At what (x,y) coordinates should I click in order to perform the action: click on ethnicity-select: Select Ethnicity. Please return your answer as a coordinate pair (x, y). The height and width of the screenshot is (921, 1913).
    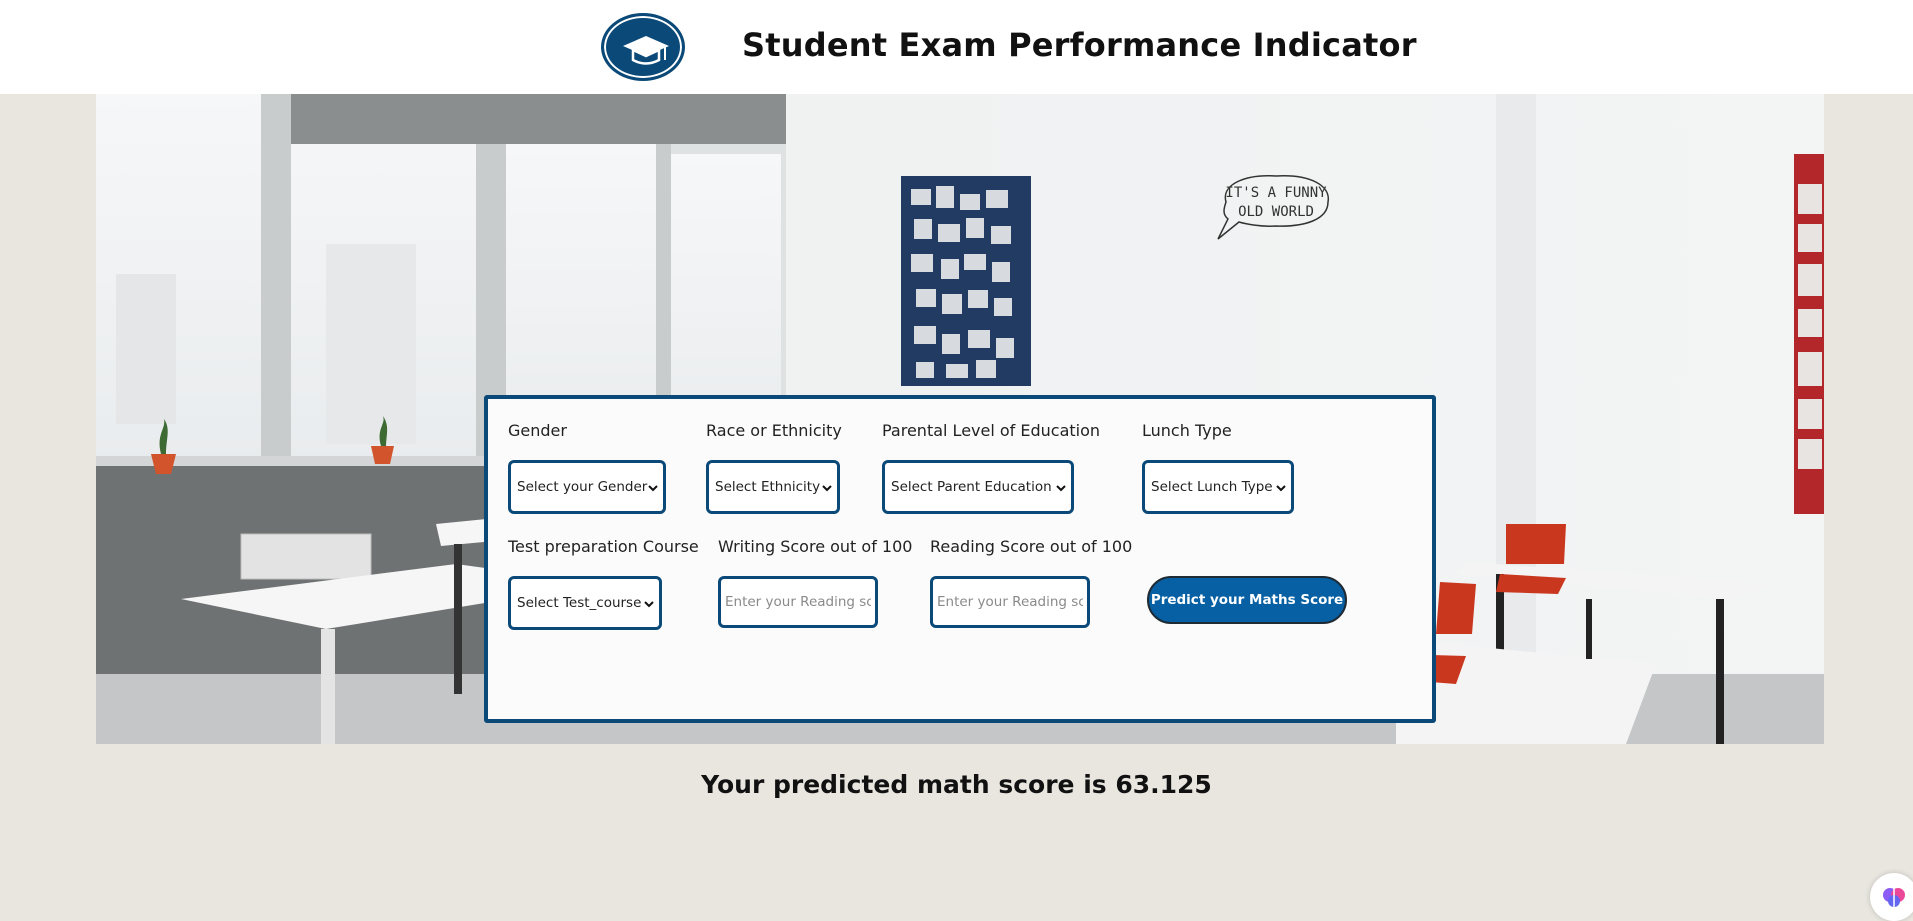
    Looking at the image, I should click on (773, 487).